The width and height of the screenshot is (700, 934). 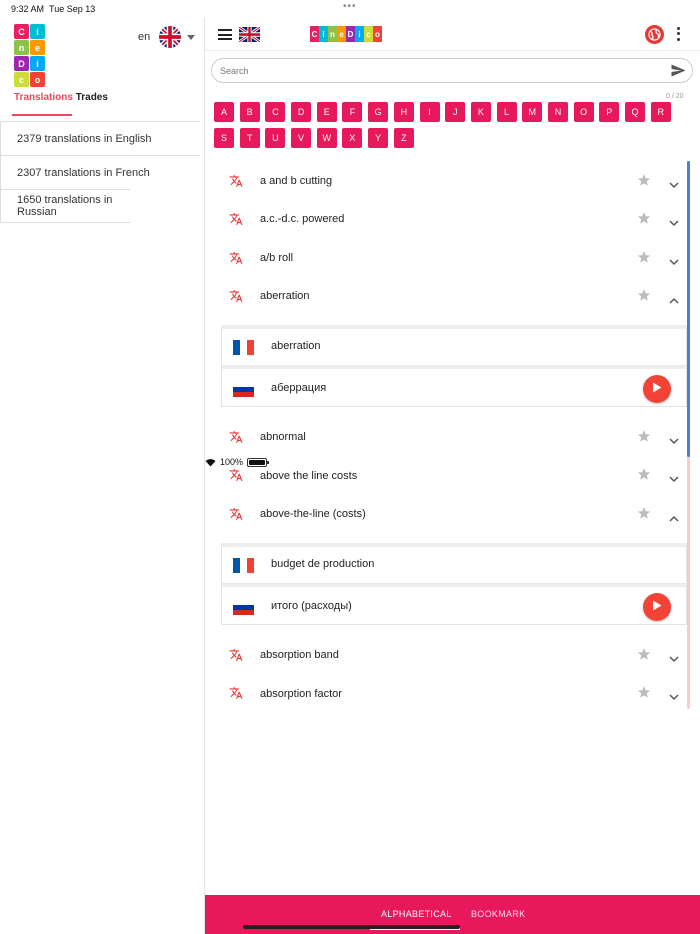 I want to click on translation-row: итого (расходы), so click(x=454, y=604).